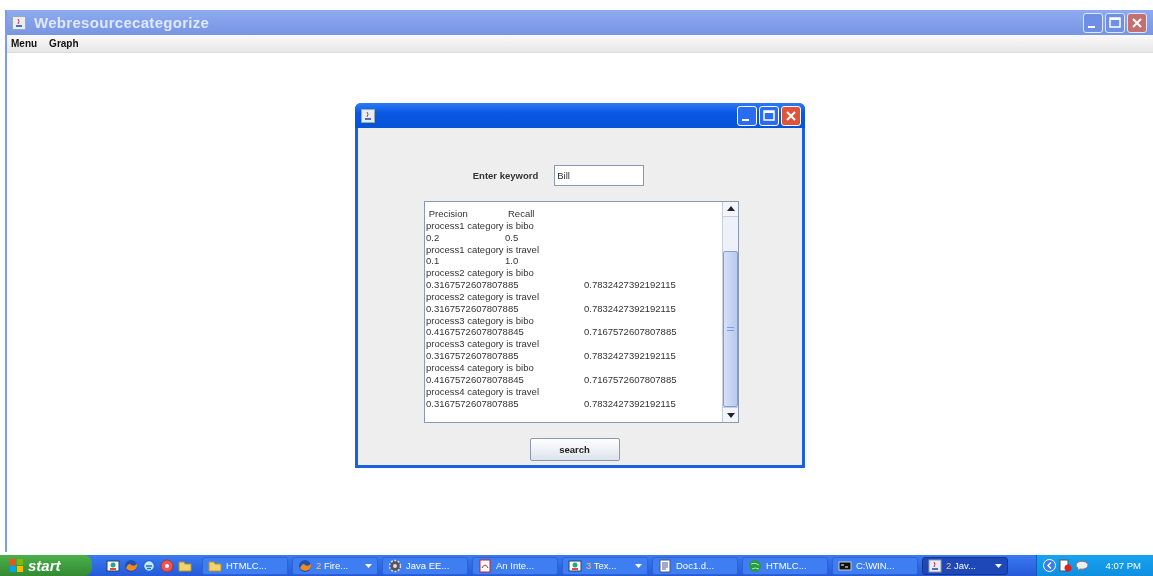  What do you see at coordinates (17, 565) in the screenshot?
I see `windows-logo-icon` at bounding box center [17, 565].